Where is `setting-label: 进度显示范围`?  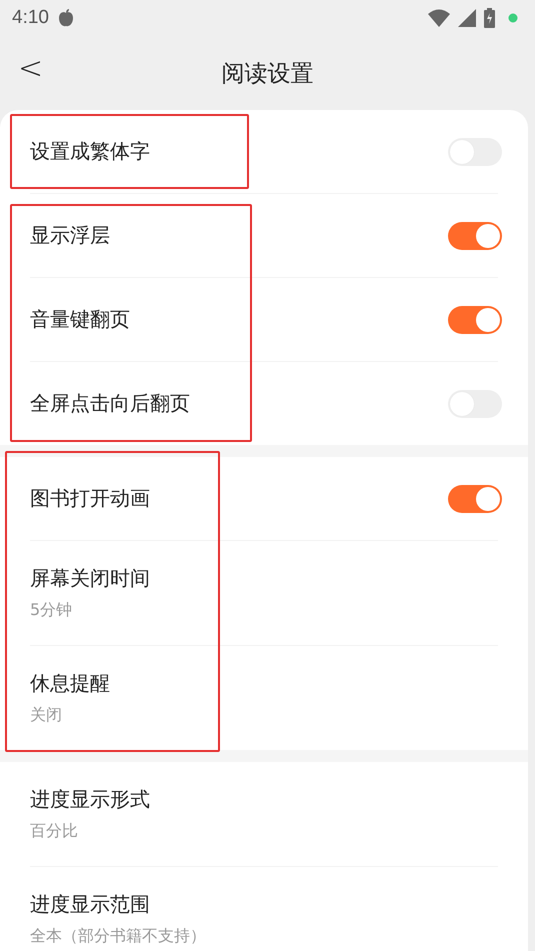 setting-label: 进度显示范围 is located at coordinates (90, 904).